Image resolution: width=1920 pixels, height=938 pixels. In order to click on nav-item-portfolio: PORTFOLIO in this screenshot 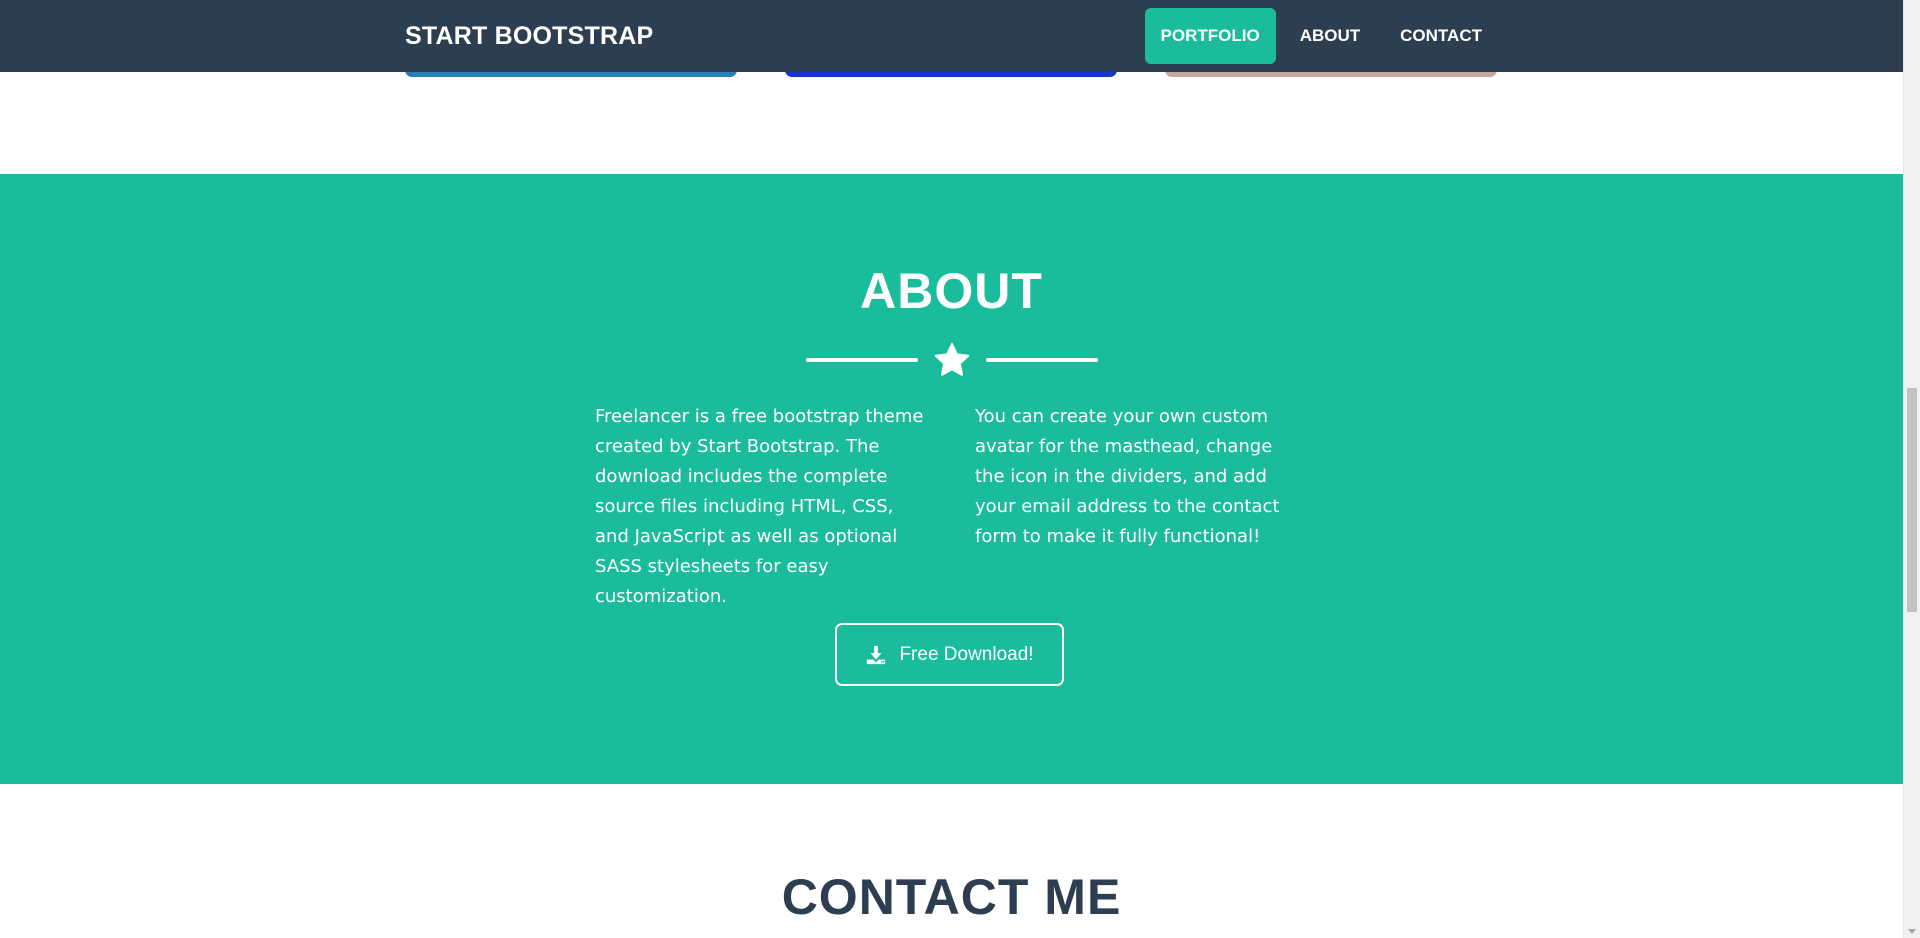, I will do `click(1210, 36)`.